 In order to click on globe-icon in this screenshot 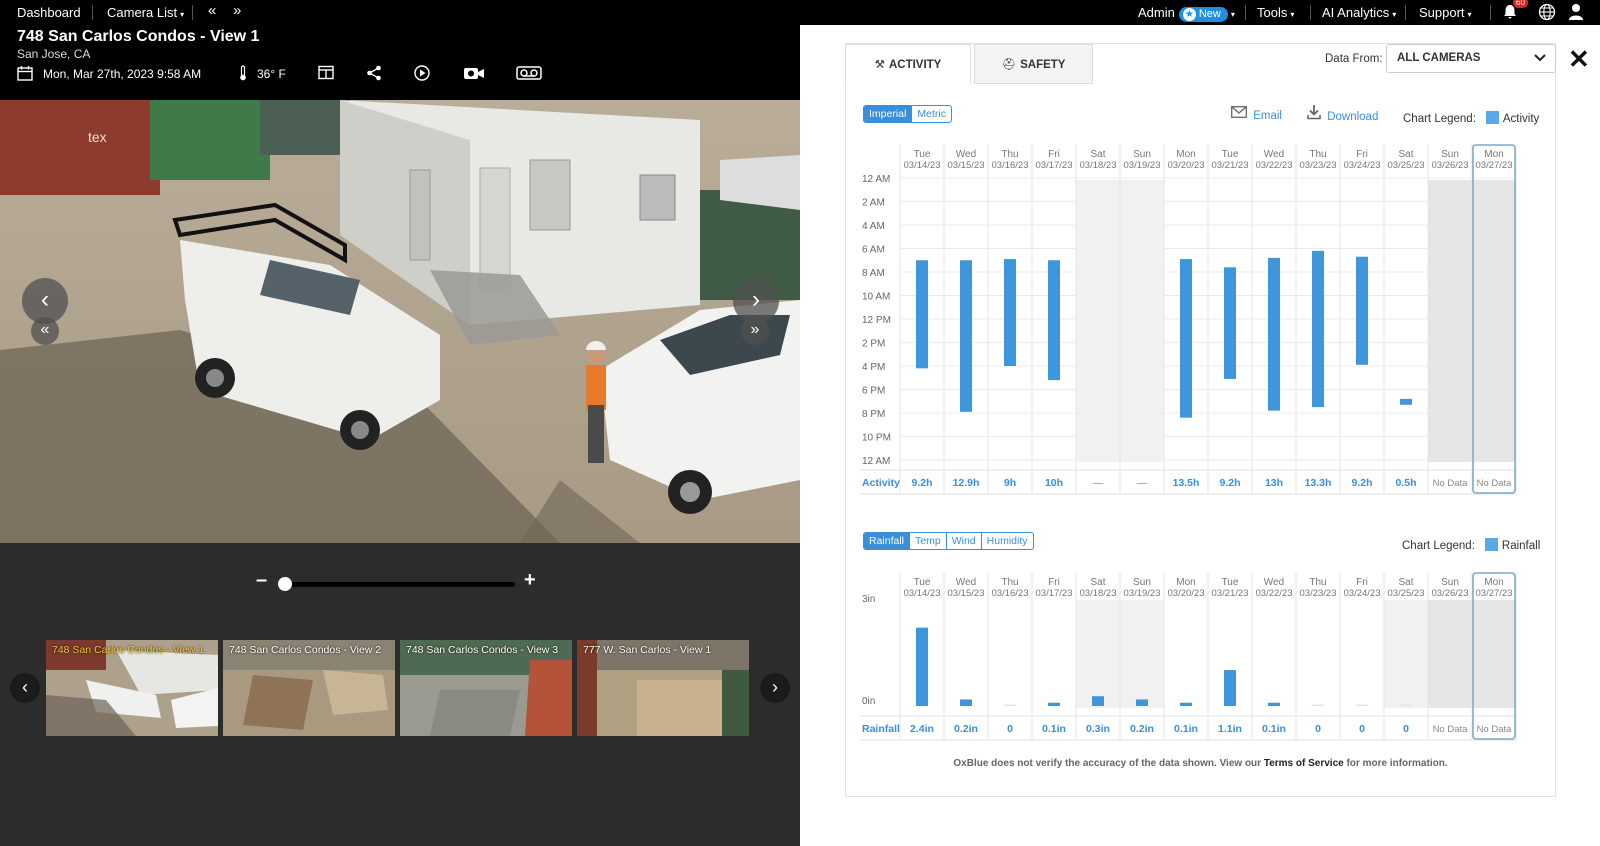, I will do `click(1547, 13)`.